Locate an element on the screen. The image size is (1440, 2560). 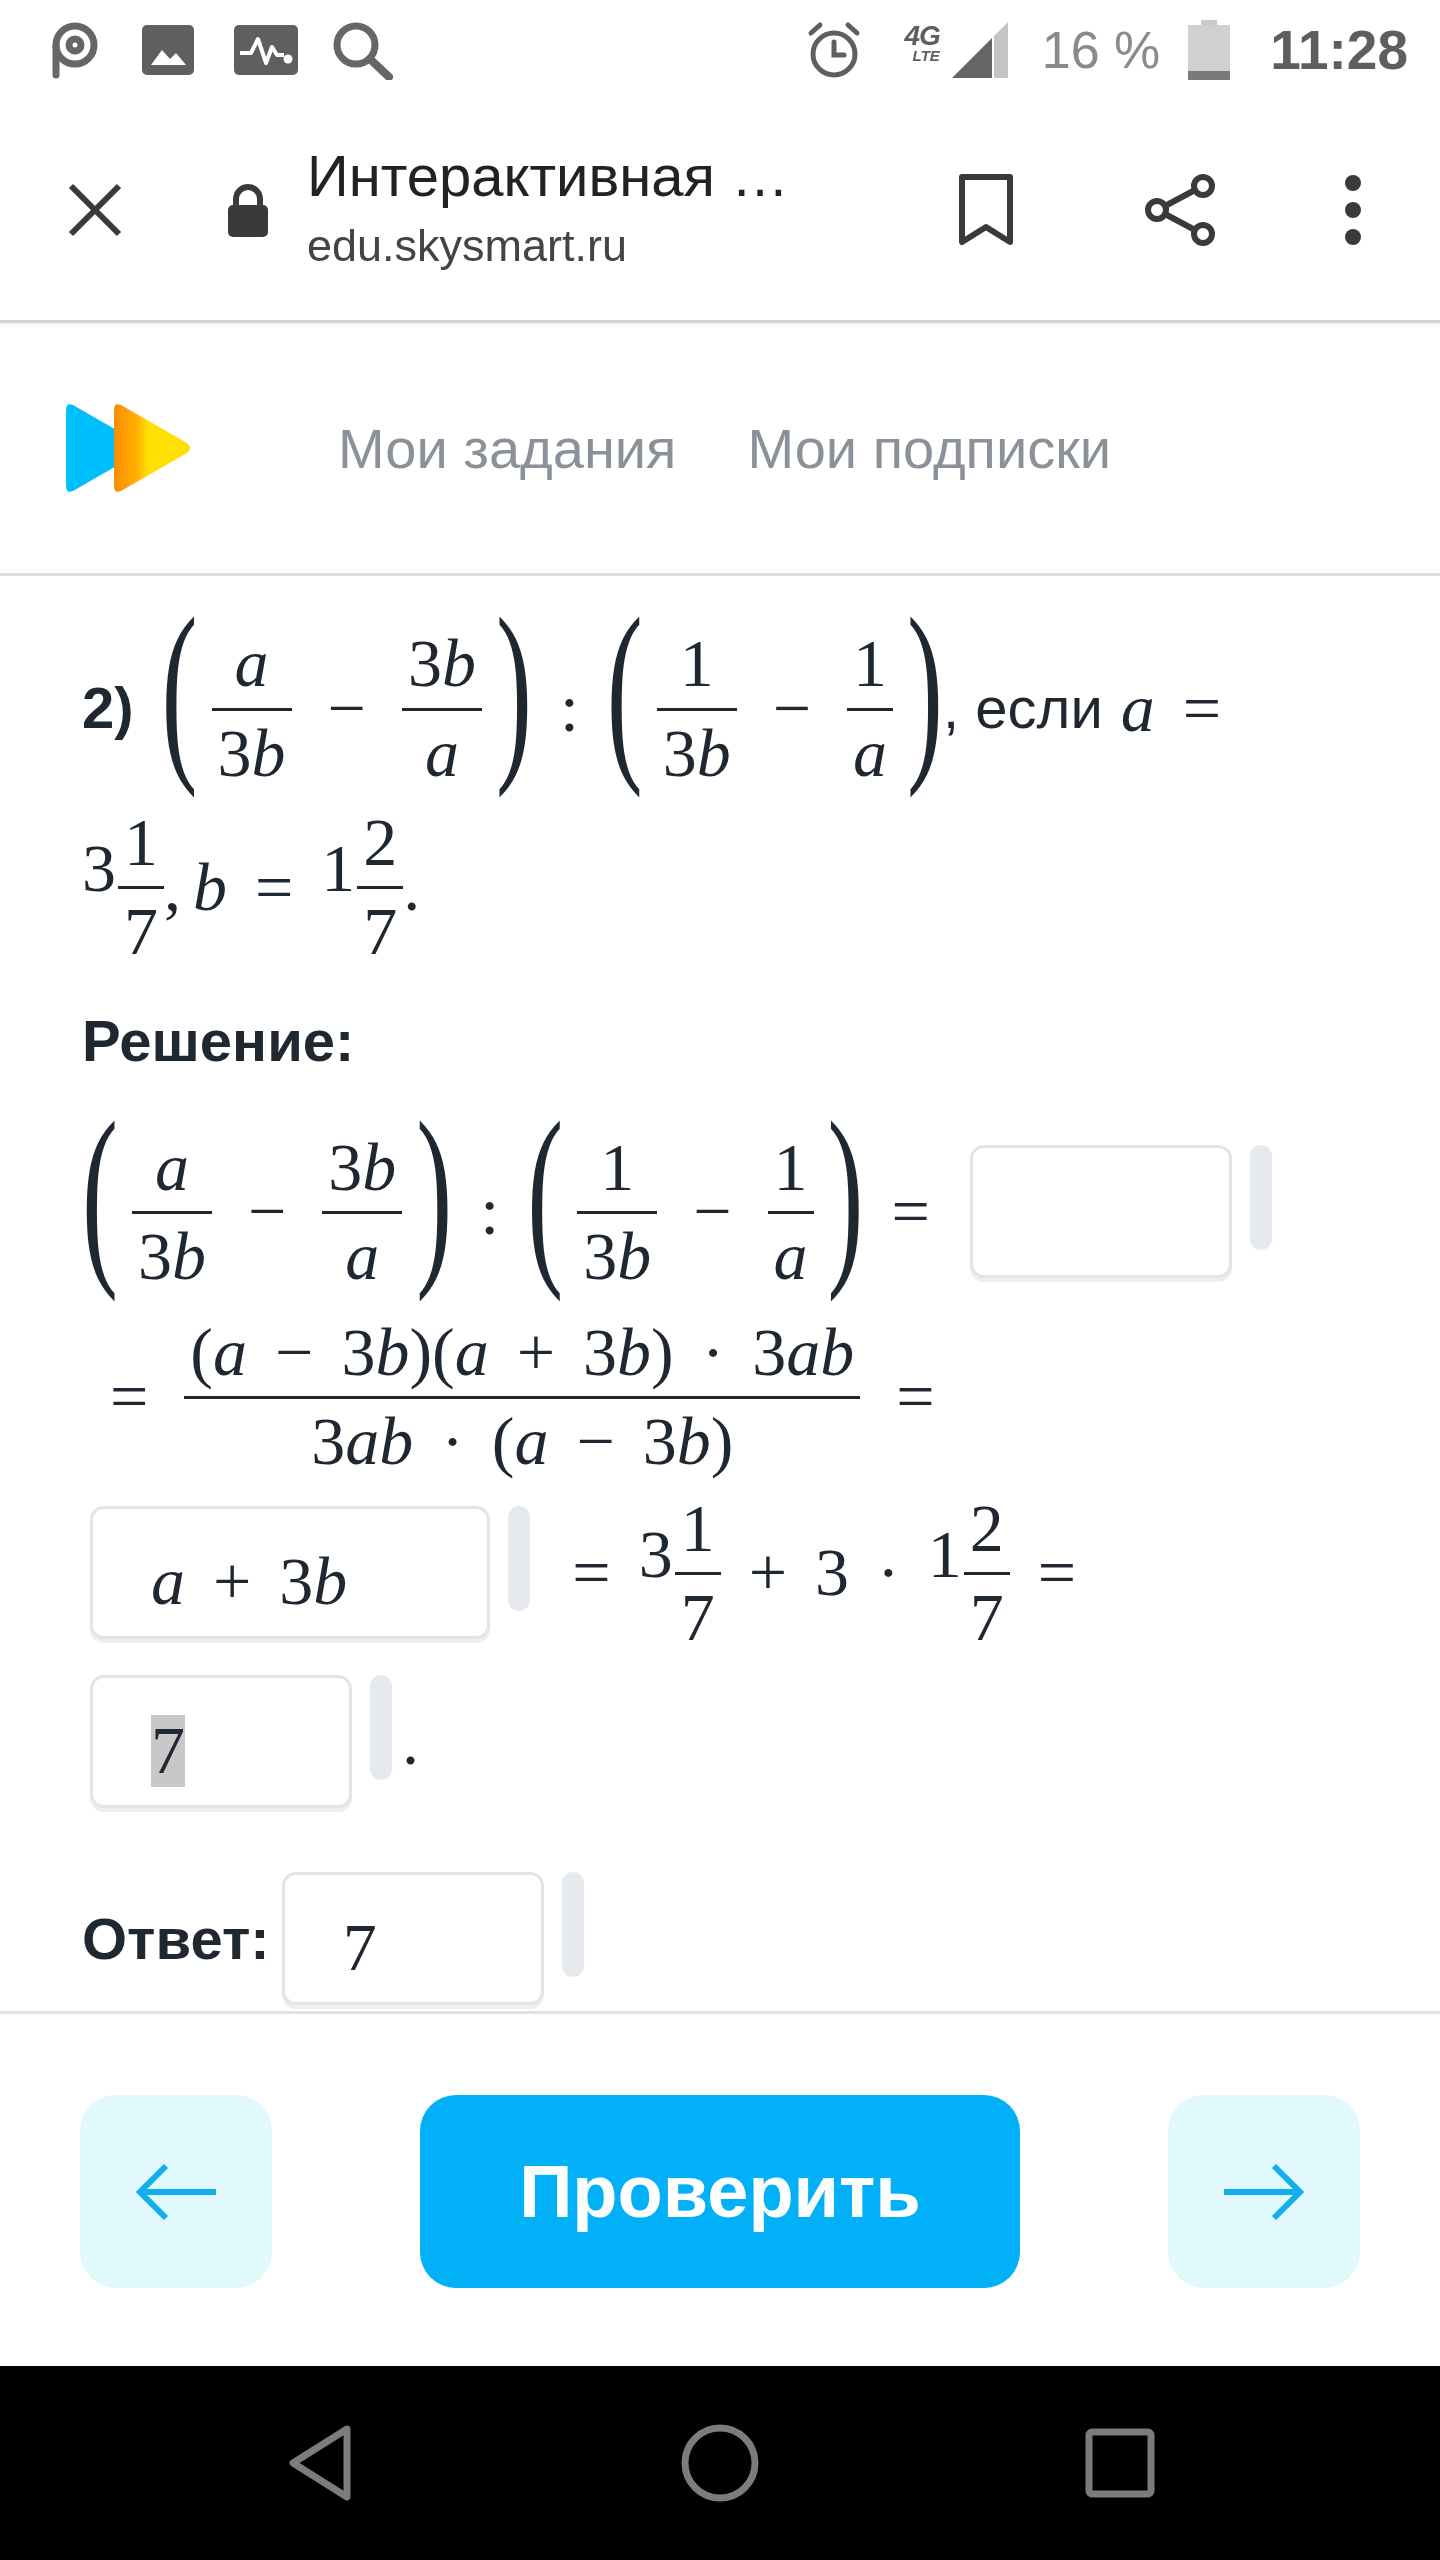
math-expression: . is located at coordinates (411, 1742).